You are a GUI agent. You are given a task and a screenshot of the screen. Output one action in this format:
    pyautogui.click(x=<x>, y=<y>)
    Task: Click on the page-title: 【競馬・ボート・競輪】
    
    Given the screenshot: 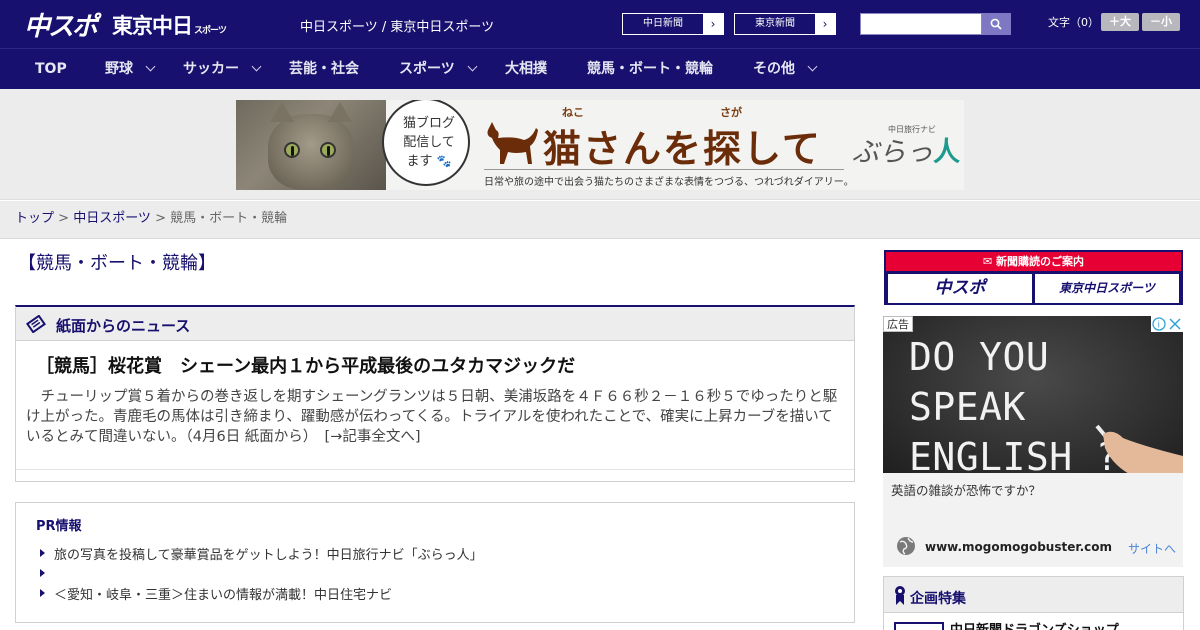 What is the action you would take?
    pyautogui.click(x=117, y=263)
    